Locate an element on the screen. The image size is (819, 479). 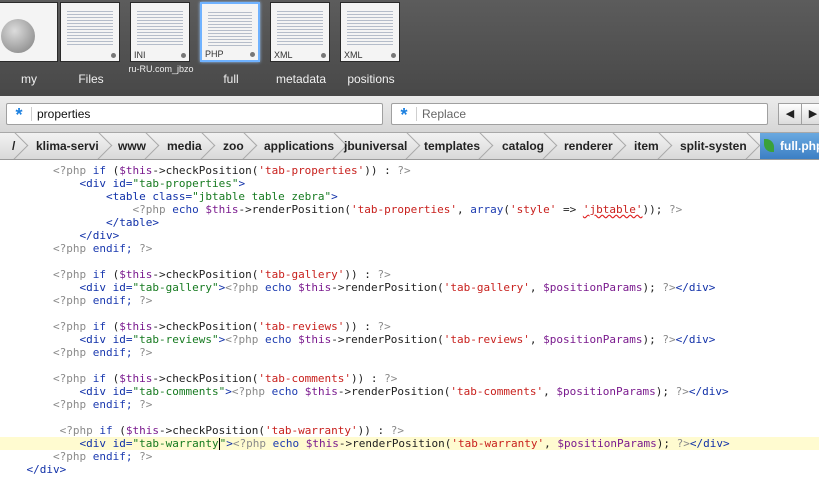
breadcrumb-item: catalog is located at coordinates (517, 146).